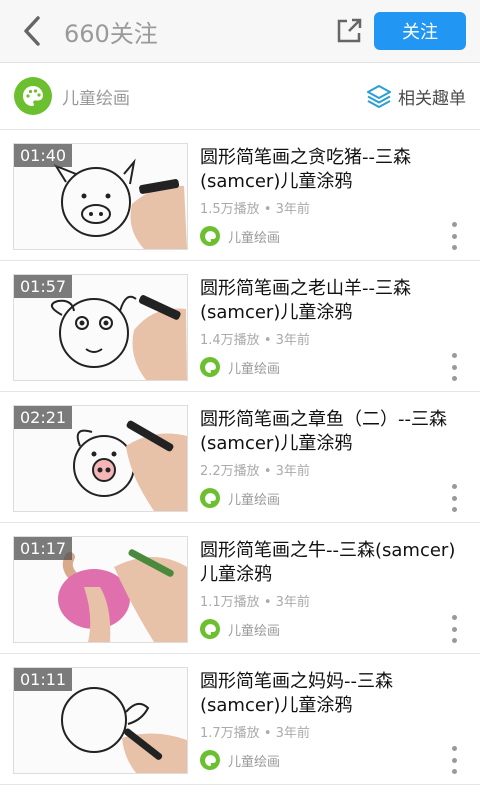  I want to click on top-bar: 660关注 关注, so click(240, 31).